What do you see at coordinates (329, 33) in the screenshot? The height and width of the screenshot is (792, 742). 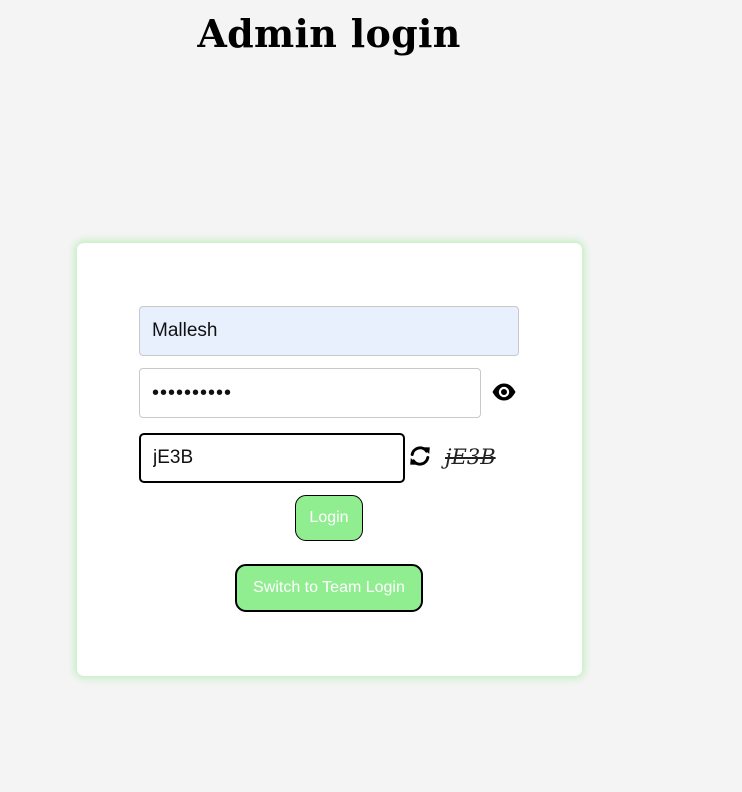 I see `page-title: Admin login` at bounding box center [329, 33].